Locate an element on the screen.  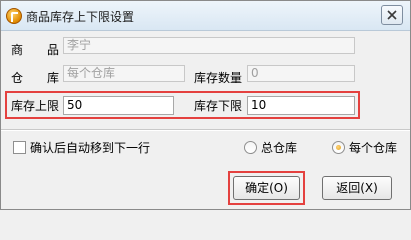
product-label: 商 品 is located at coordinates (35, 50).